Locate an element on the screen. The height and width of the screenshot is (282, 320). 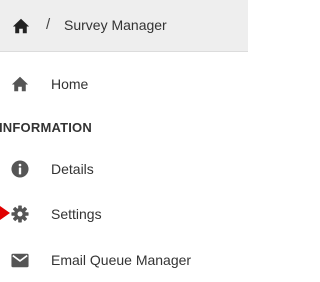
nav-item-settings: Settings is located at coordinates (124, 214).